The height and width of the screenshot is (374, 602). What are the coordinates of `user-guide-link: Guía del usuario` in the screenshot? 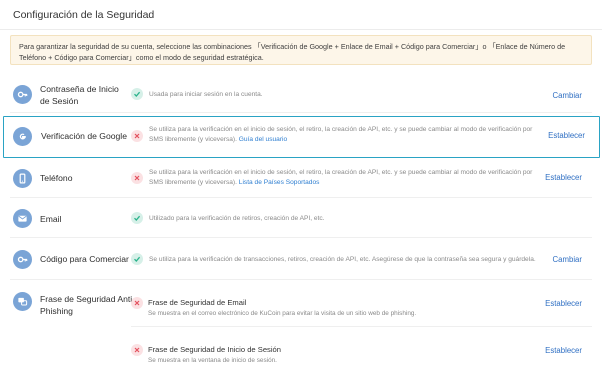 It's located at (263, 139).